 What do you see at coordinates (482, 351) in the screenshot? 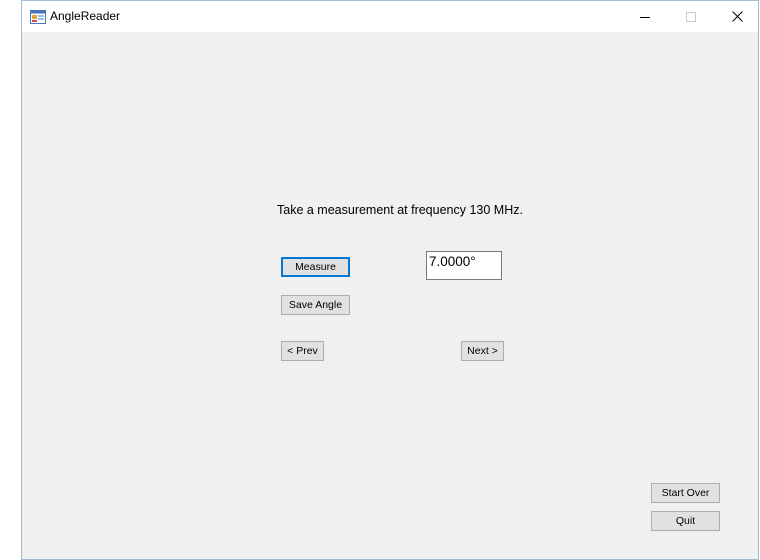
I see `next-button: Next >` at bounding box center [482, 351].